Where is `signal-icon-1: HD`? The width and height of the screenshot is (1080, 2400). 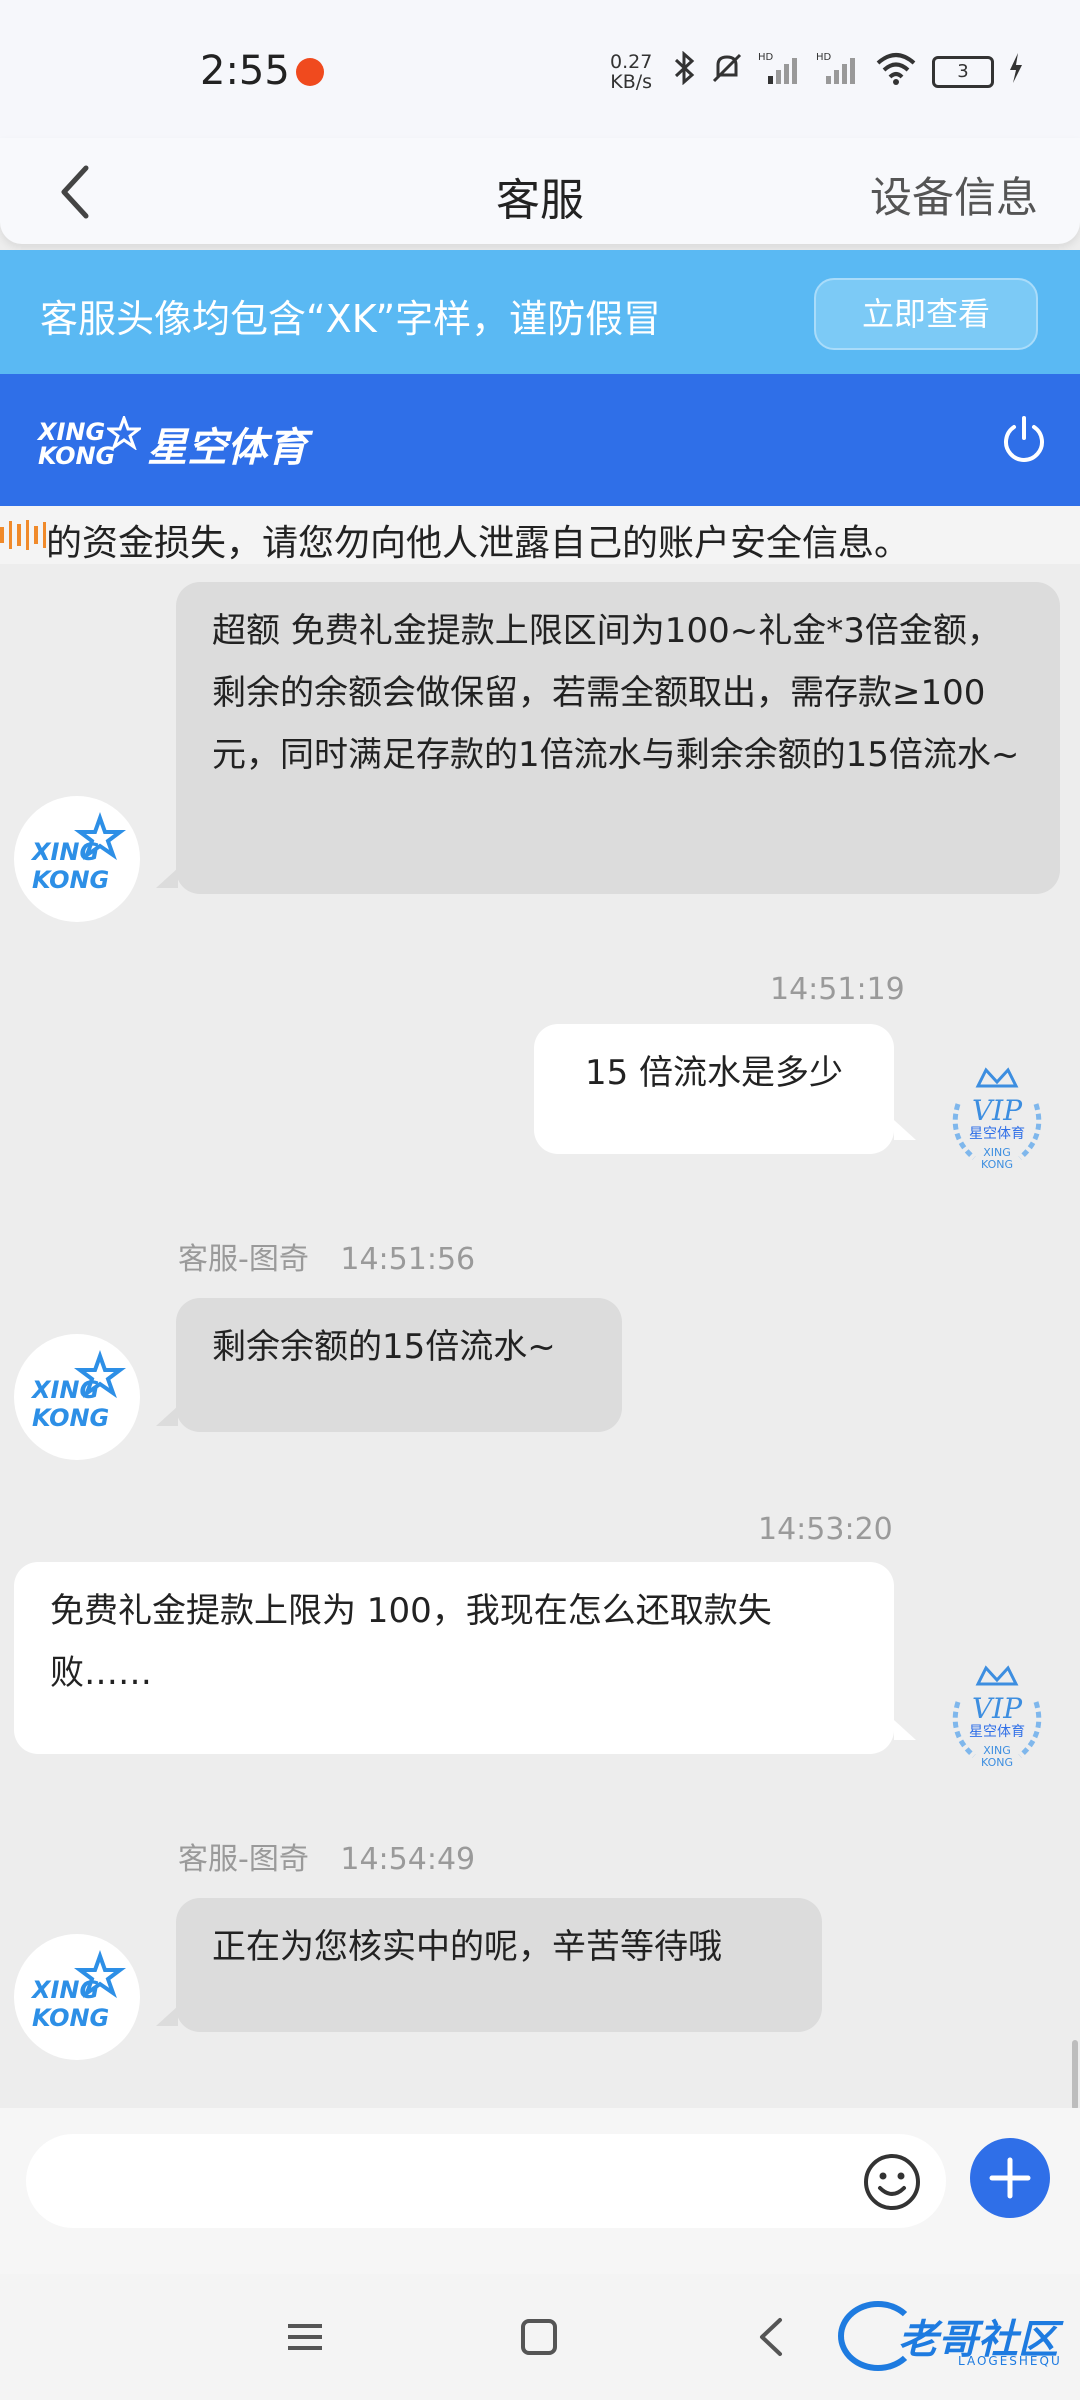
signal-icon-1: HD is located at coordinates (780, 72).